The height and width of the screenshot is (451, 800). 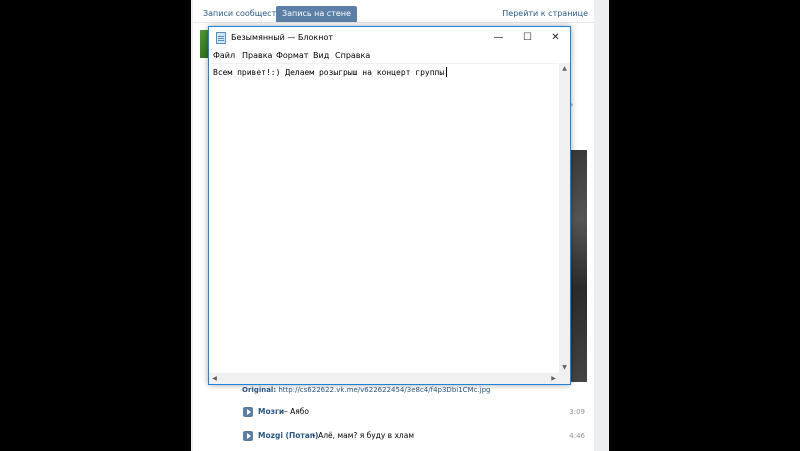 What do you see at coordinates (577, 436) in the screenshot?
I see `track-duration: 4:46` at bounding box center [577, 436].